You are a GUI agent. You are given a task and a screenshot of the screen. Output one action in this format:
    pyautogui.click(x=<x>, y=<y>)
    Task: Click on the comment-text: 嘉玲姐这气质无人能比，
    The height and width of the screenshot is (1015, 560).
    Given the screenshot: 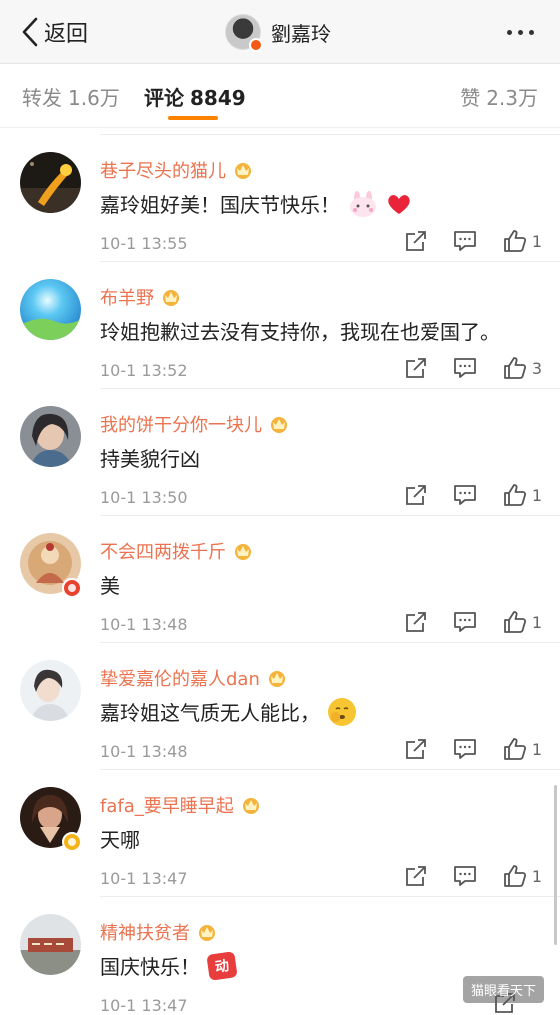 What is the action you would take?
    pyautogui.click(x=210, y=713)
    